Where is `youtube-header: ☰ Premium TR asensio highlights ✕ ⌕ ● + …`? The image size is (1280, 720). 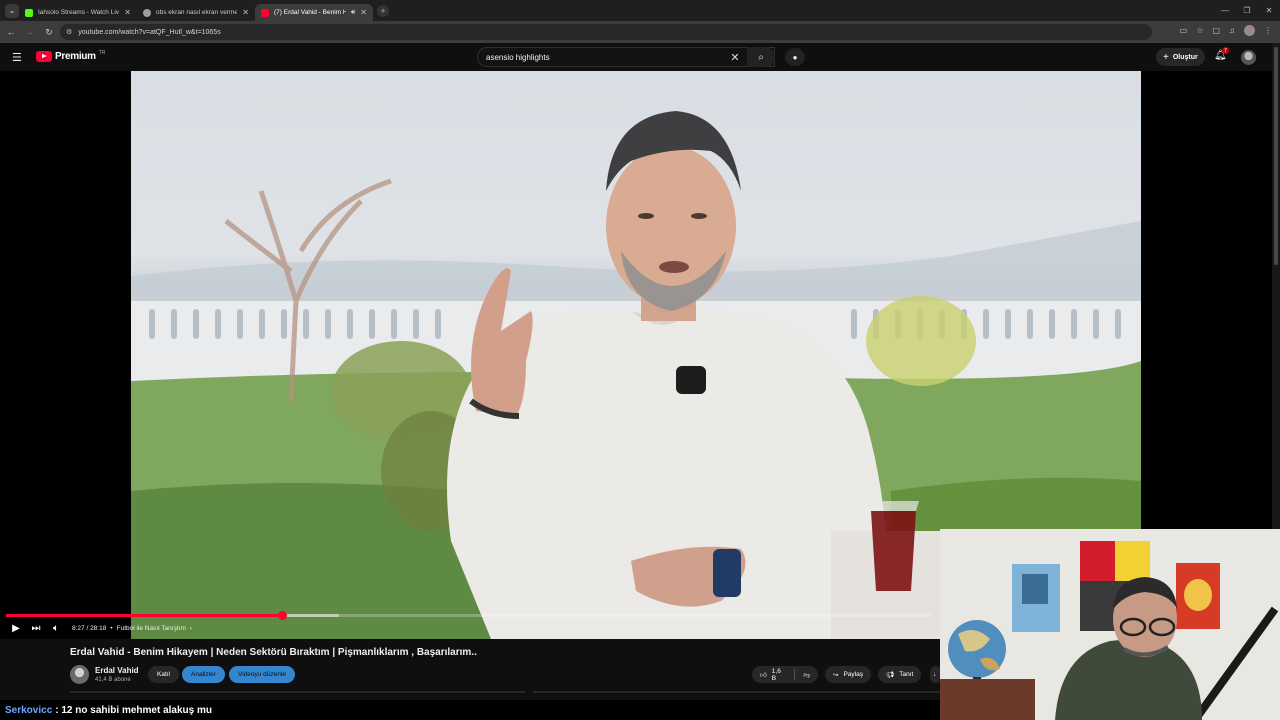 youtube-header: ☰ Premium TR asensio highlights ✕ ⌕ ● + … is located at coordinates (636, 57).